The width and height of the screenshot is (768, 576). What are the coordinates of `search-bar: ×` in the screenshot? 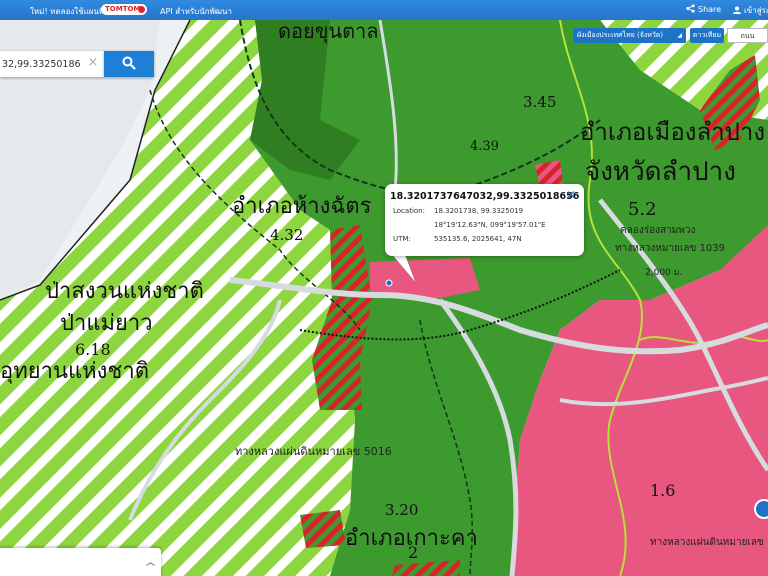 It's located at (77, 64).